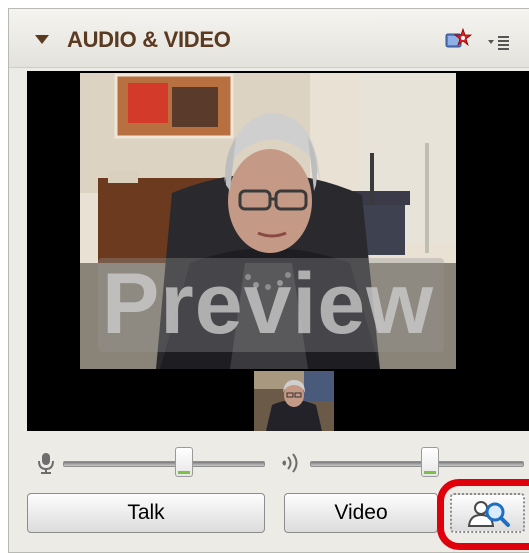 The image size is (529, 553). I want to click on people-search-button, so click(487, 513).